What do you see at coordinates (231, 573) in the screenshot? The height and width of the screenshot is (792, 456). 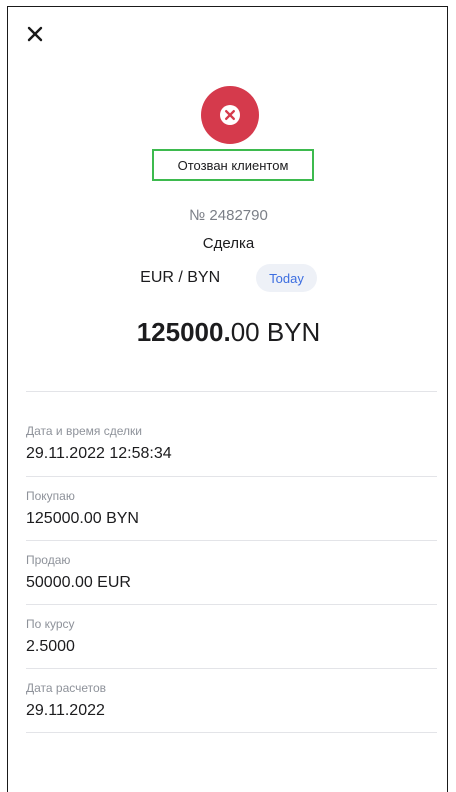 I see `detail-row-sell: Продаю 50000.00 EUR` at bounding box center [231, 573].